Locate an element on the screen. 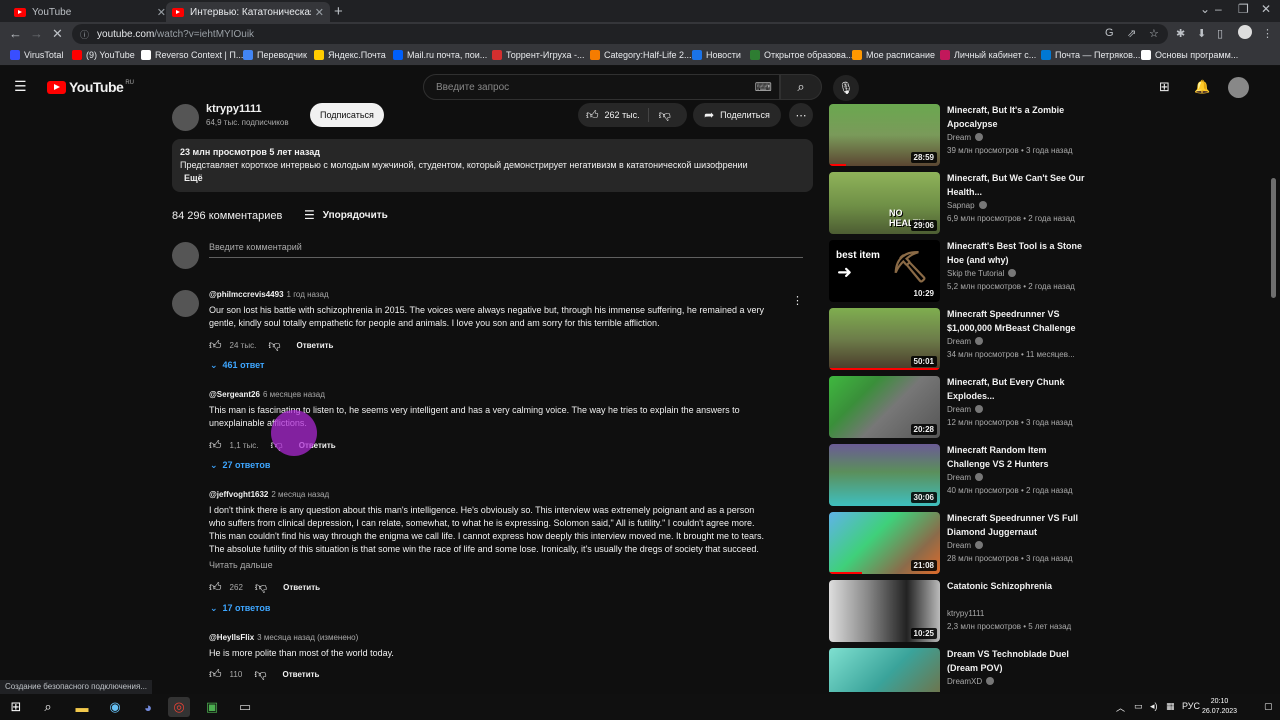 The image size is (1280, 720). video-title: Dream VS Technoblade Duel (Dream POV) is located at coordinates (1017, 661).